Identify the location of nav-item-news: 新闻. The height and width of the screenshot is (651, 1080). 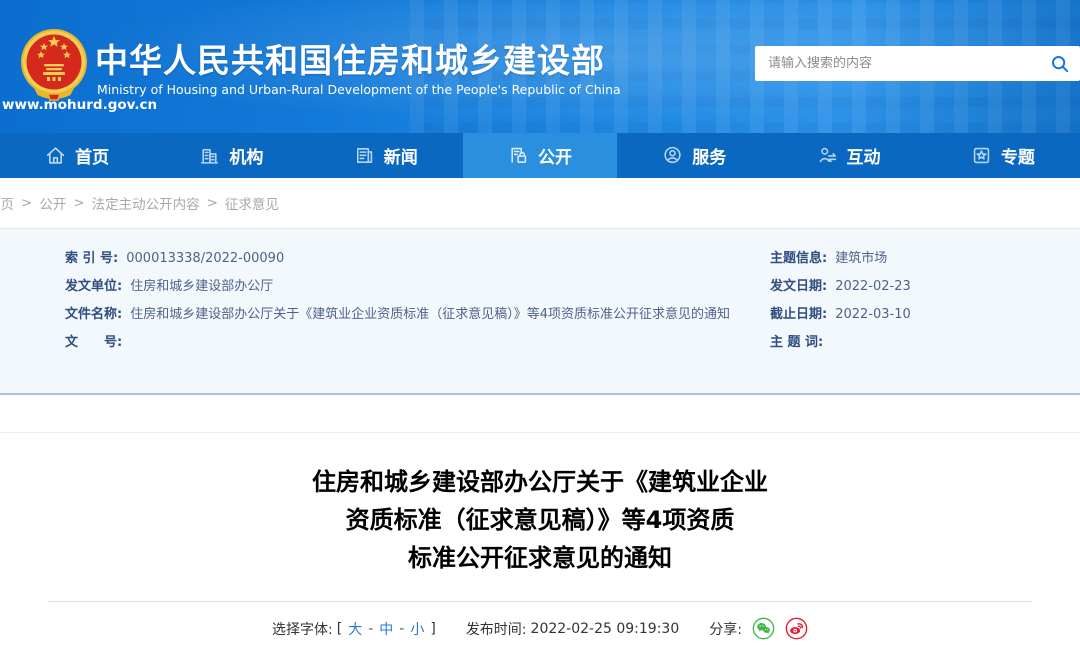
(386, 155).